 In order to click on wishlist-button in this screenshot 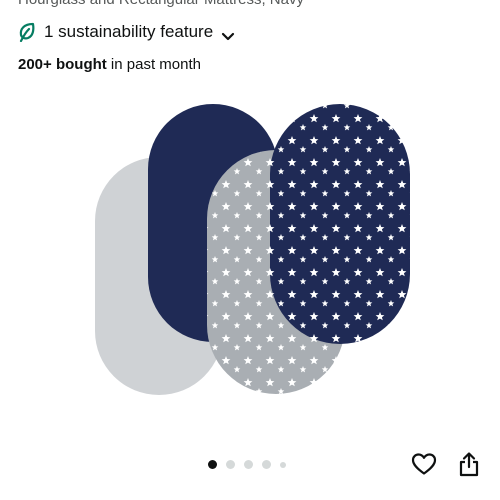, I will do `click(424, 466)`.